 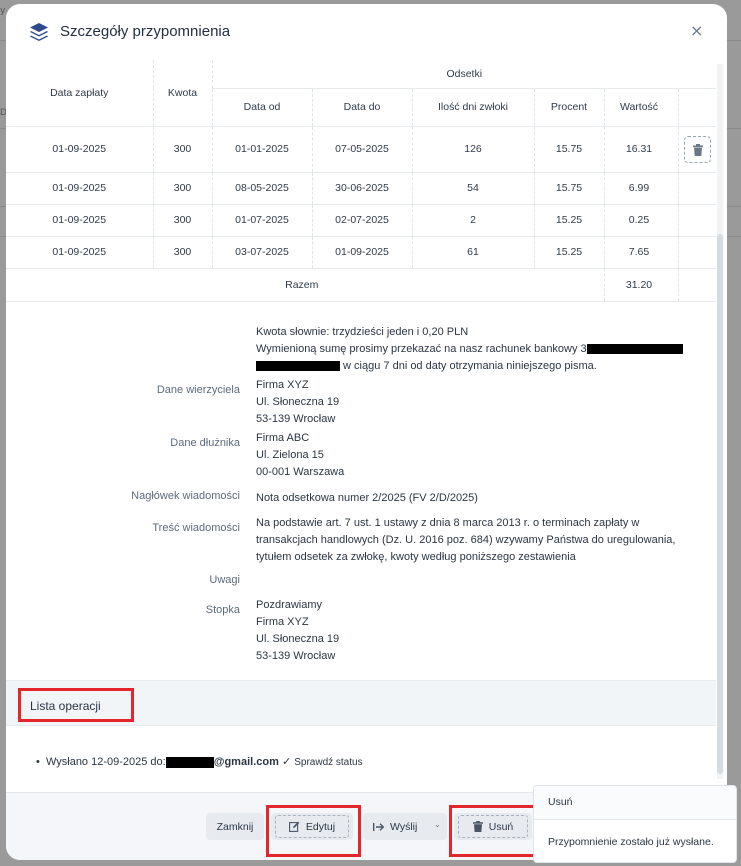 I want to click on debtor-line: Ul. Zielona 15, so click(x=290, y=455).